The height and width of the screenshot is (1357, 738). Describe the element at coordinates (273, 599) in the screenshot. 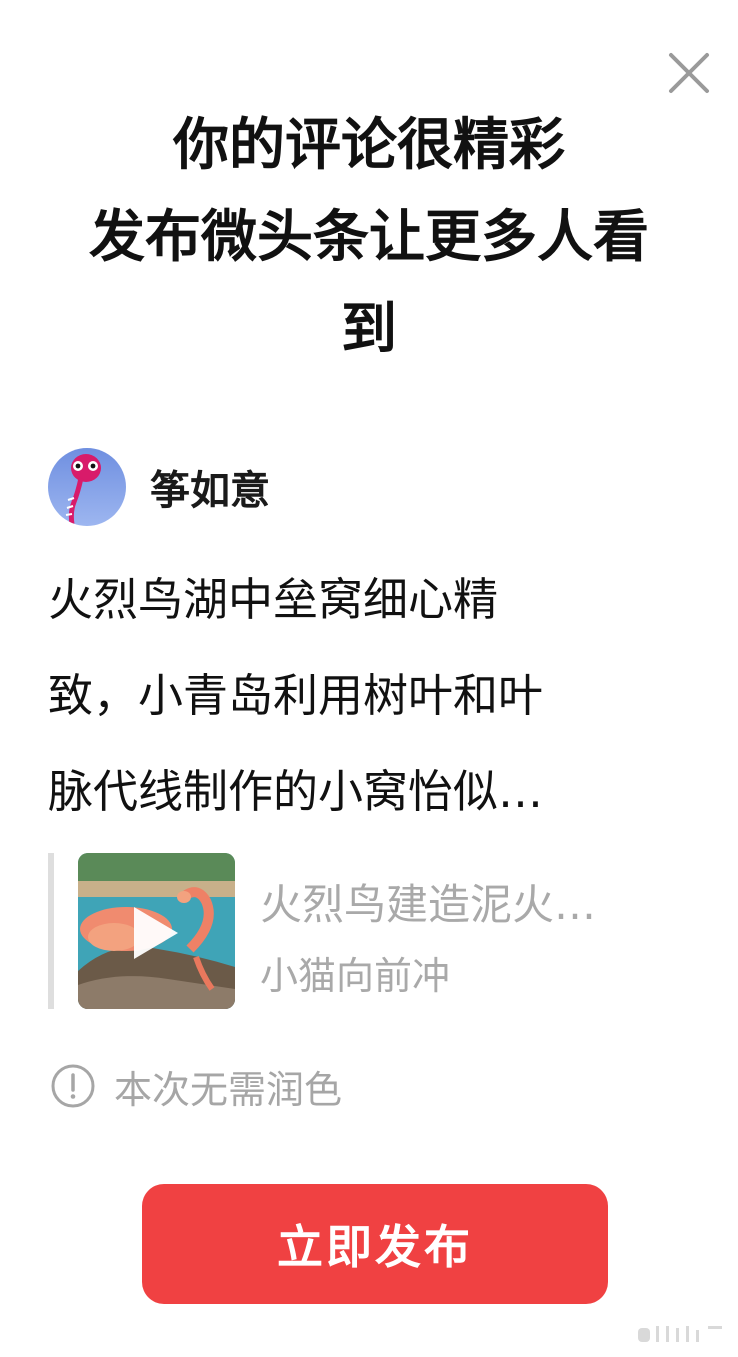

I see `post-line-1: 火烈鸟湖中垒窝细心精` at that location.